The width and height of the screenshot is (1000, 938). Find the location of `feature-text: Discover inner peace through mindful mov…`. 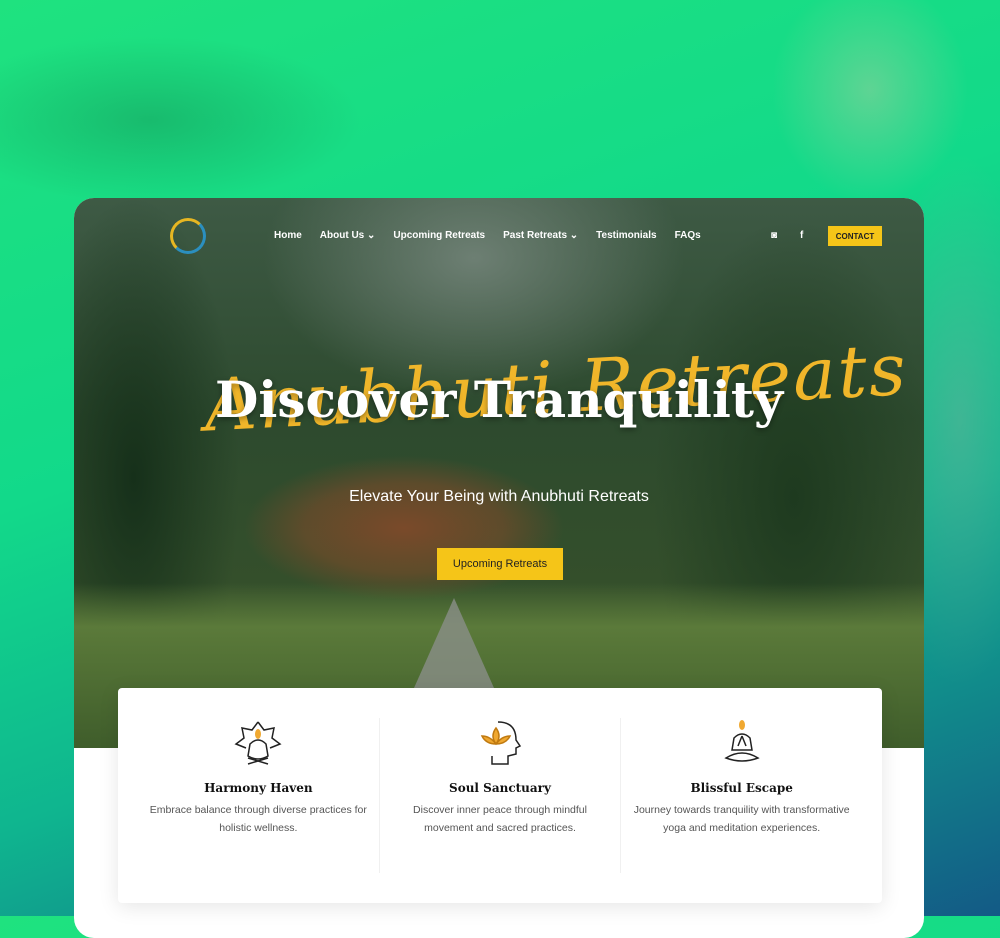

feature-text: Discover inner peace through mindful mov… is located at coordinates (500, 819).